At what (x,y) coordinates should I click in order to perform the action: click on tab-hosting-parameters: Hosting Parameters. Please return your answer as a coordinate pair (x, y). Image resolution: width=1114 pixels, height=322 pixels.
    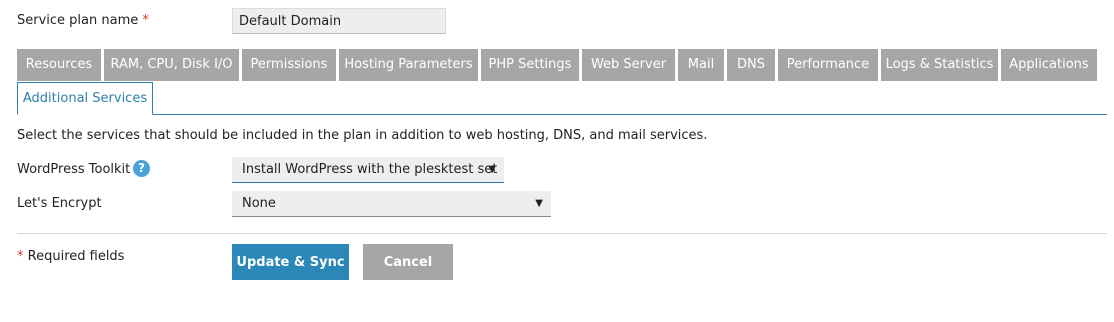
    Looking at the image, I should click on (408, 65).